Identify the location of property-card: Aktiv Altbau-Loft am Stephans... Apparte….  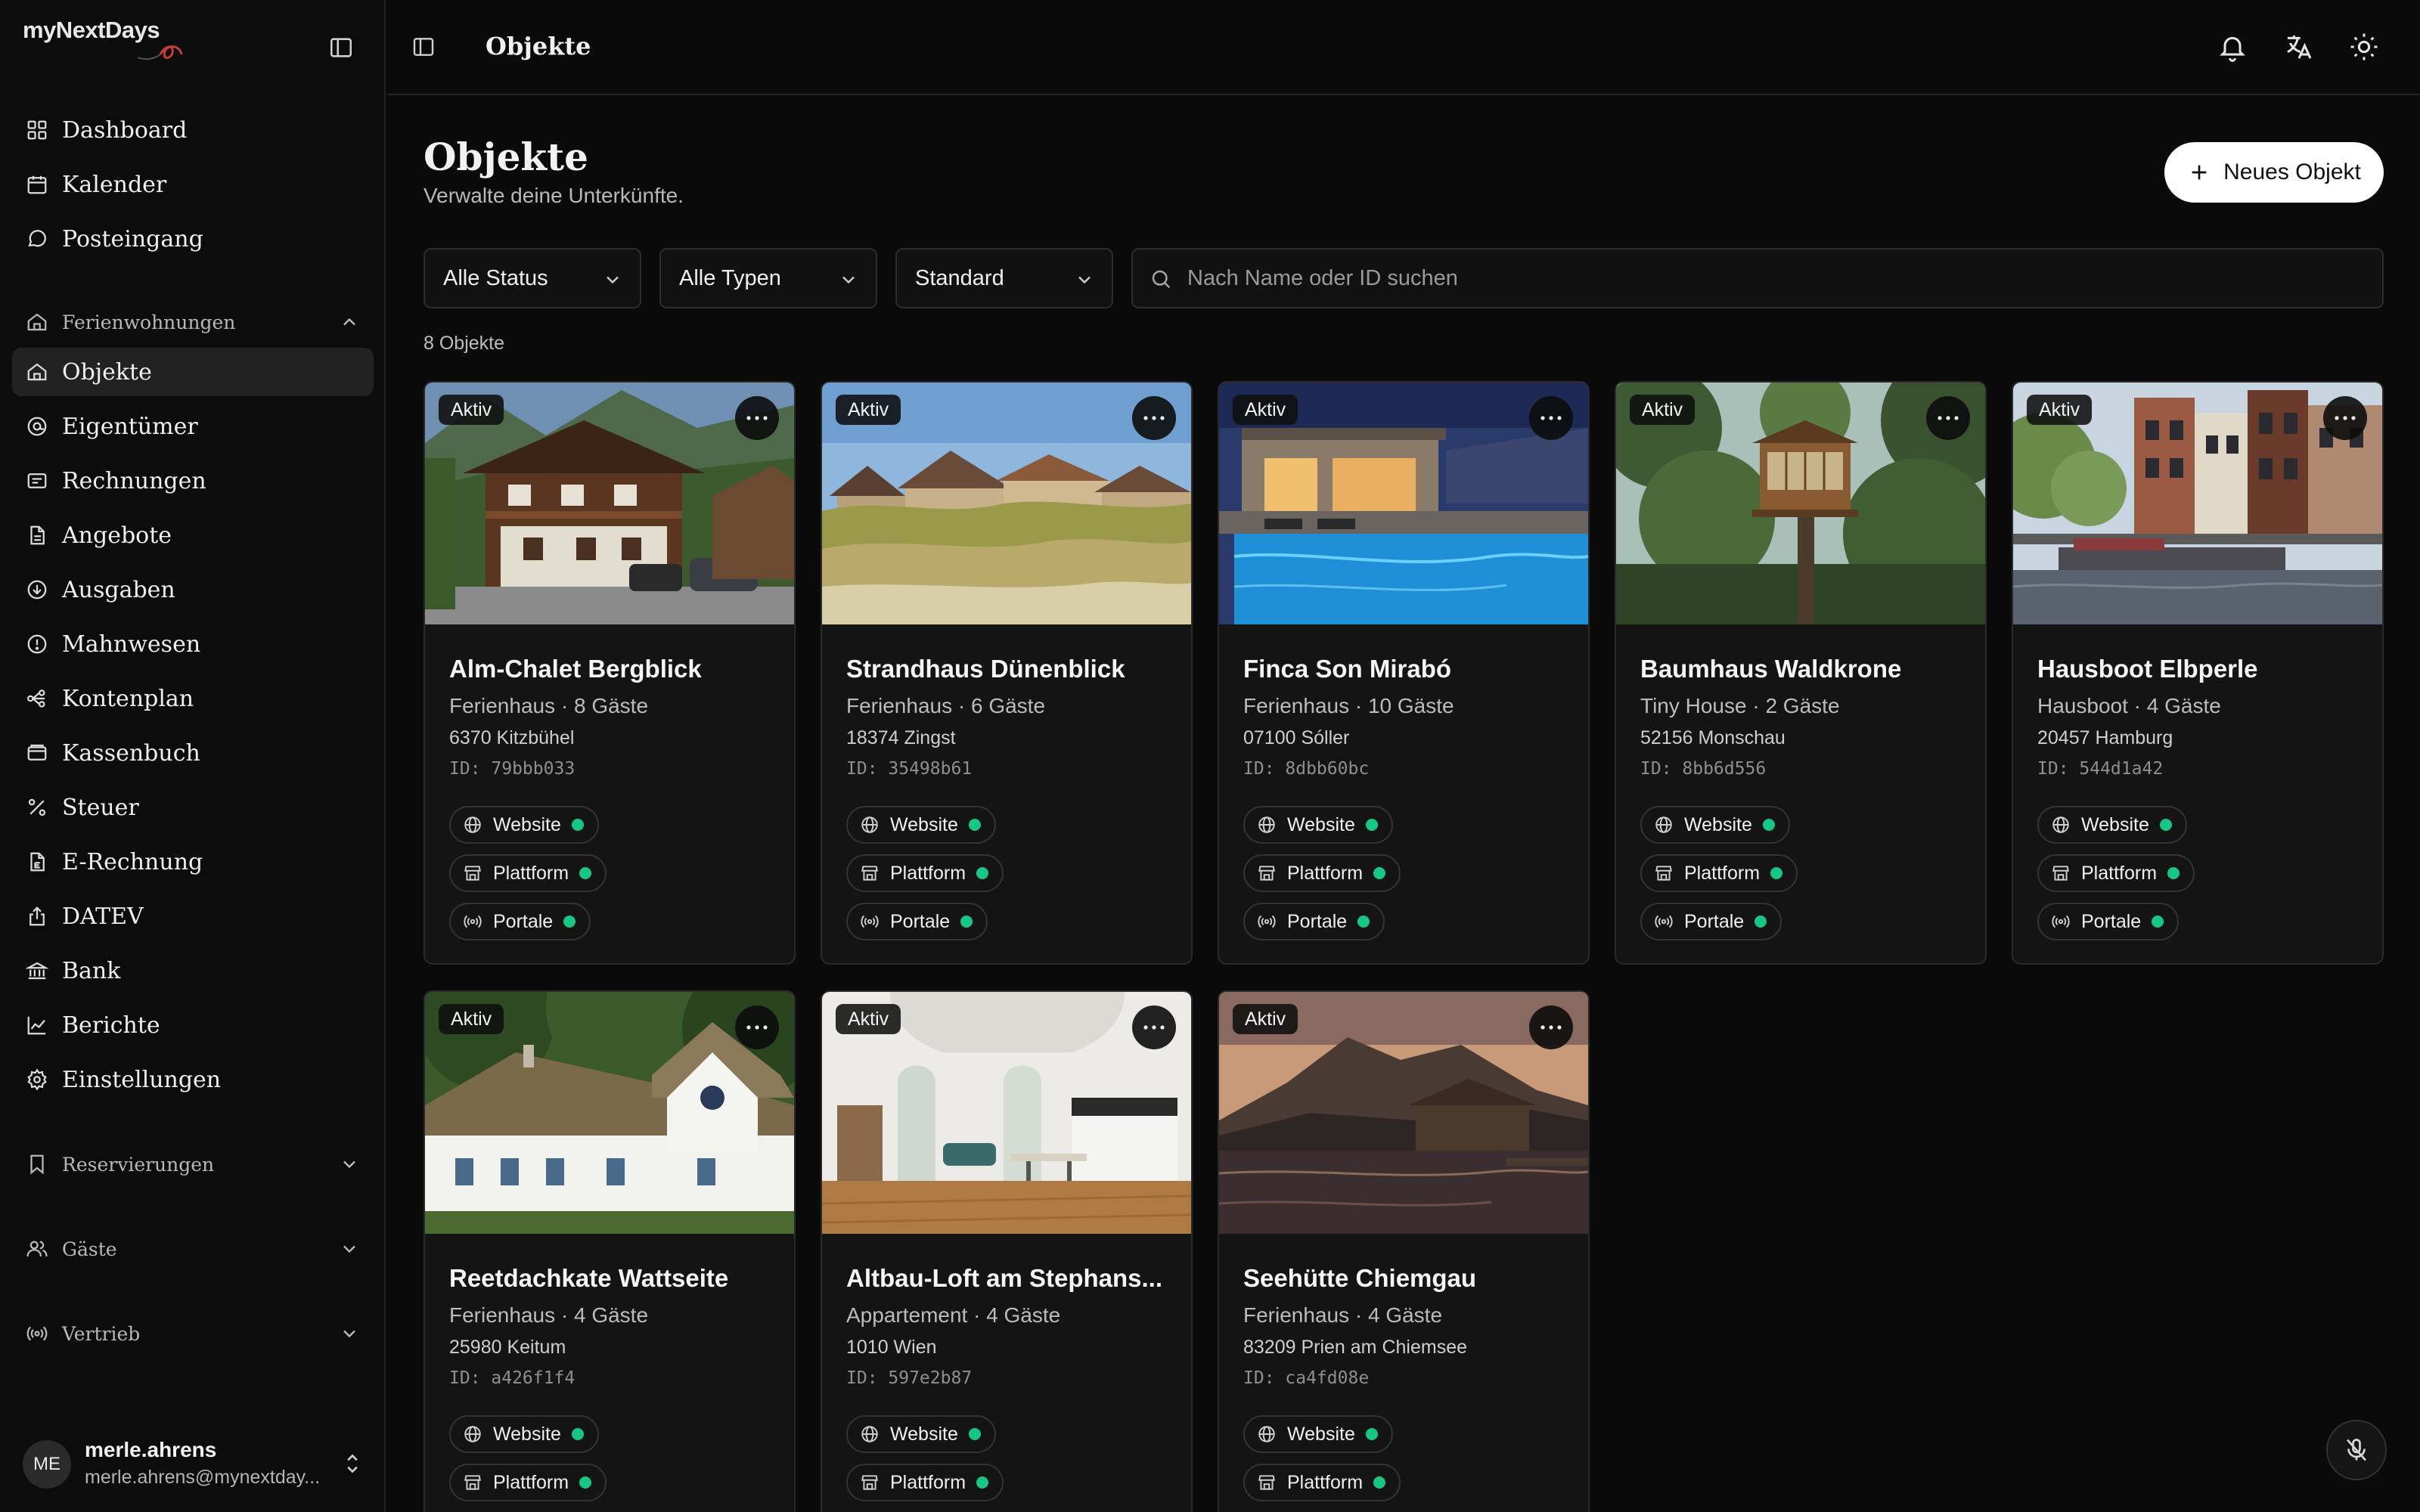
(1007, 1251).